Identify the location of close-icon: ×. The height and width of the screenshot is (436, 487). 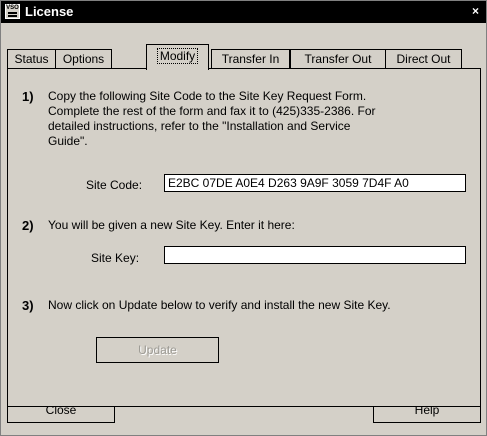
(475, 11).